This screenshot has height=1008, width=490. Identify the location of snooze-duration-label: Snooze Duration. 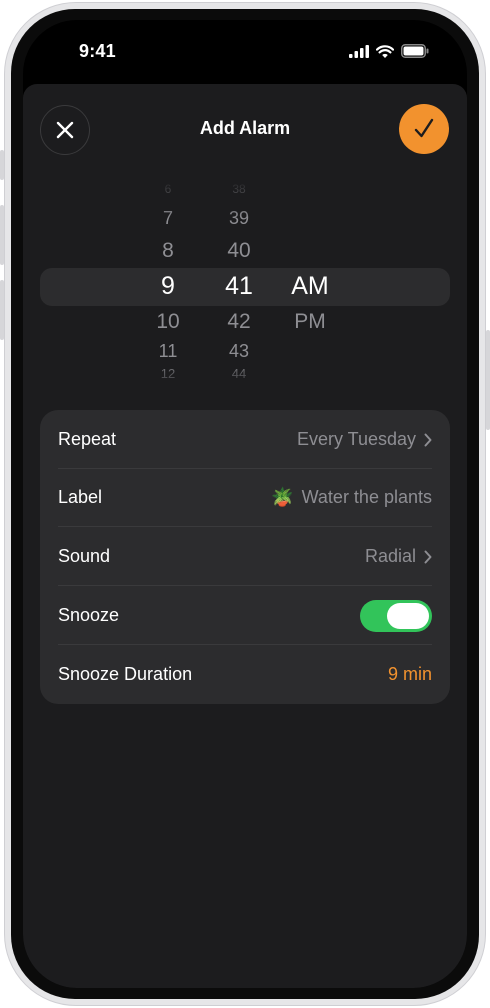
(125, 674).